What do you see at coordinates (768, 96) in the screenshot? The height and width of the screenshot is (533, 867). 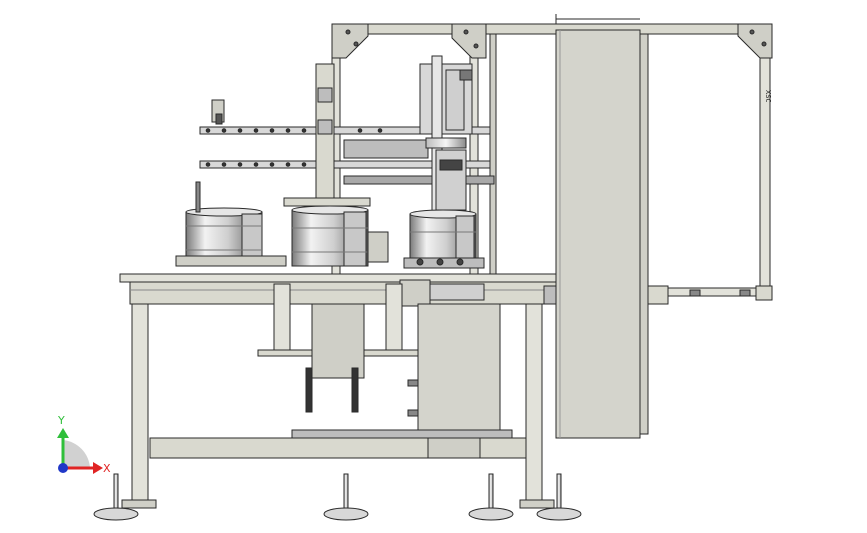 I see `column-mark: XSC` at bounding box center [768, 96].